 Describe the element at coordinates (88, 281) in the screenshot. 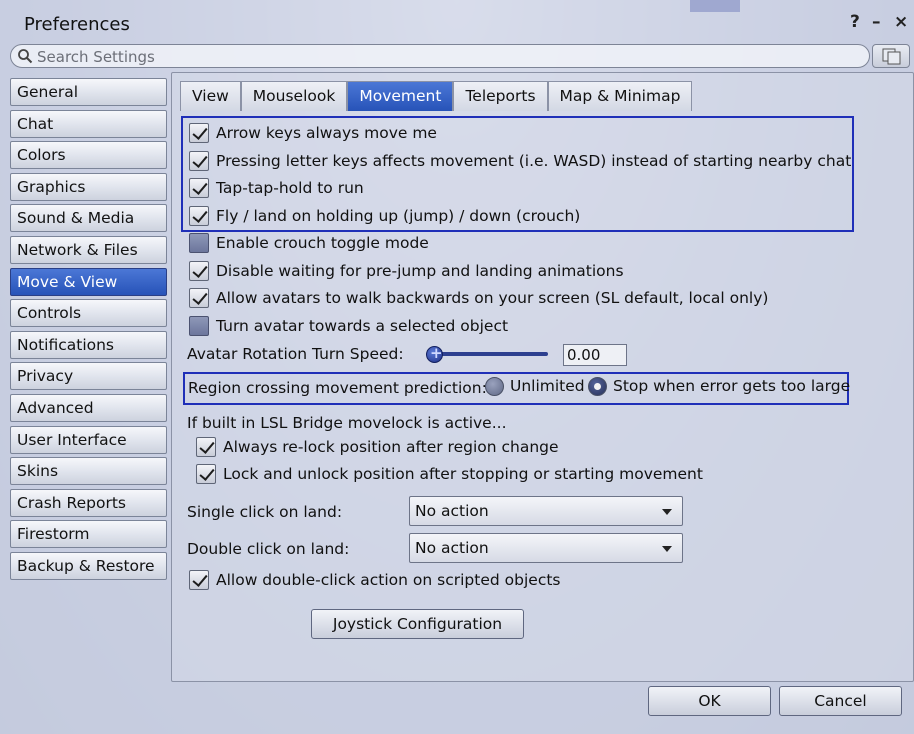

I see `sidebar-item-move-view: Move & View` at that location.